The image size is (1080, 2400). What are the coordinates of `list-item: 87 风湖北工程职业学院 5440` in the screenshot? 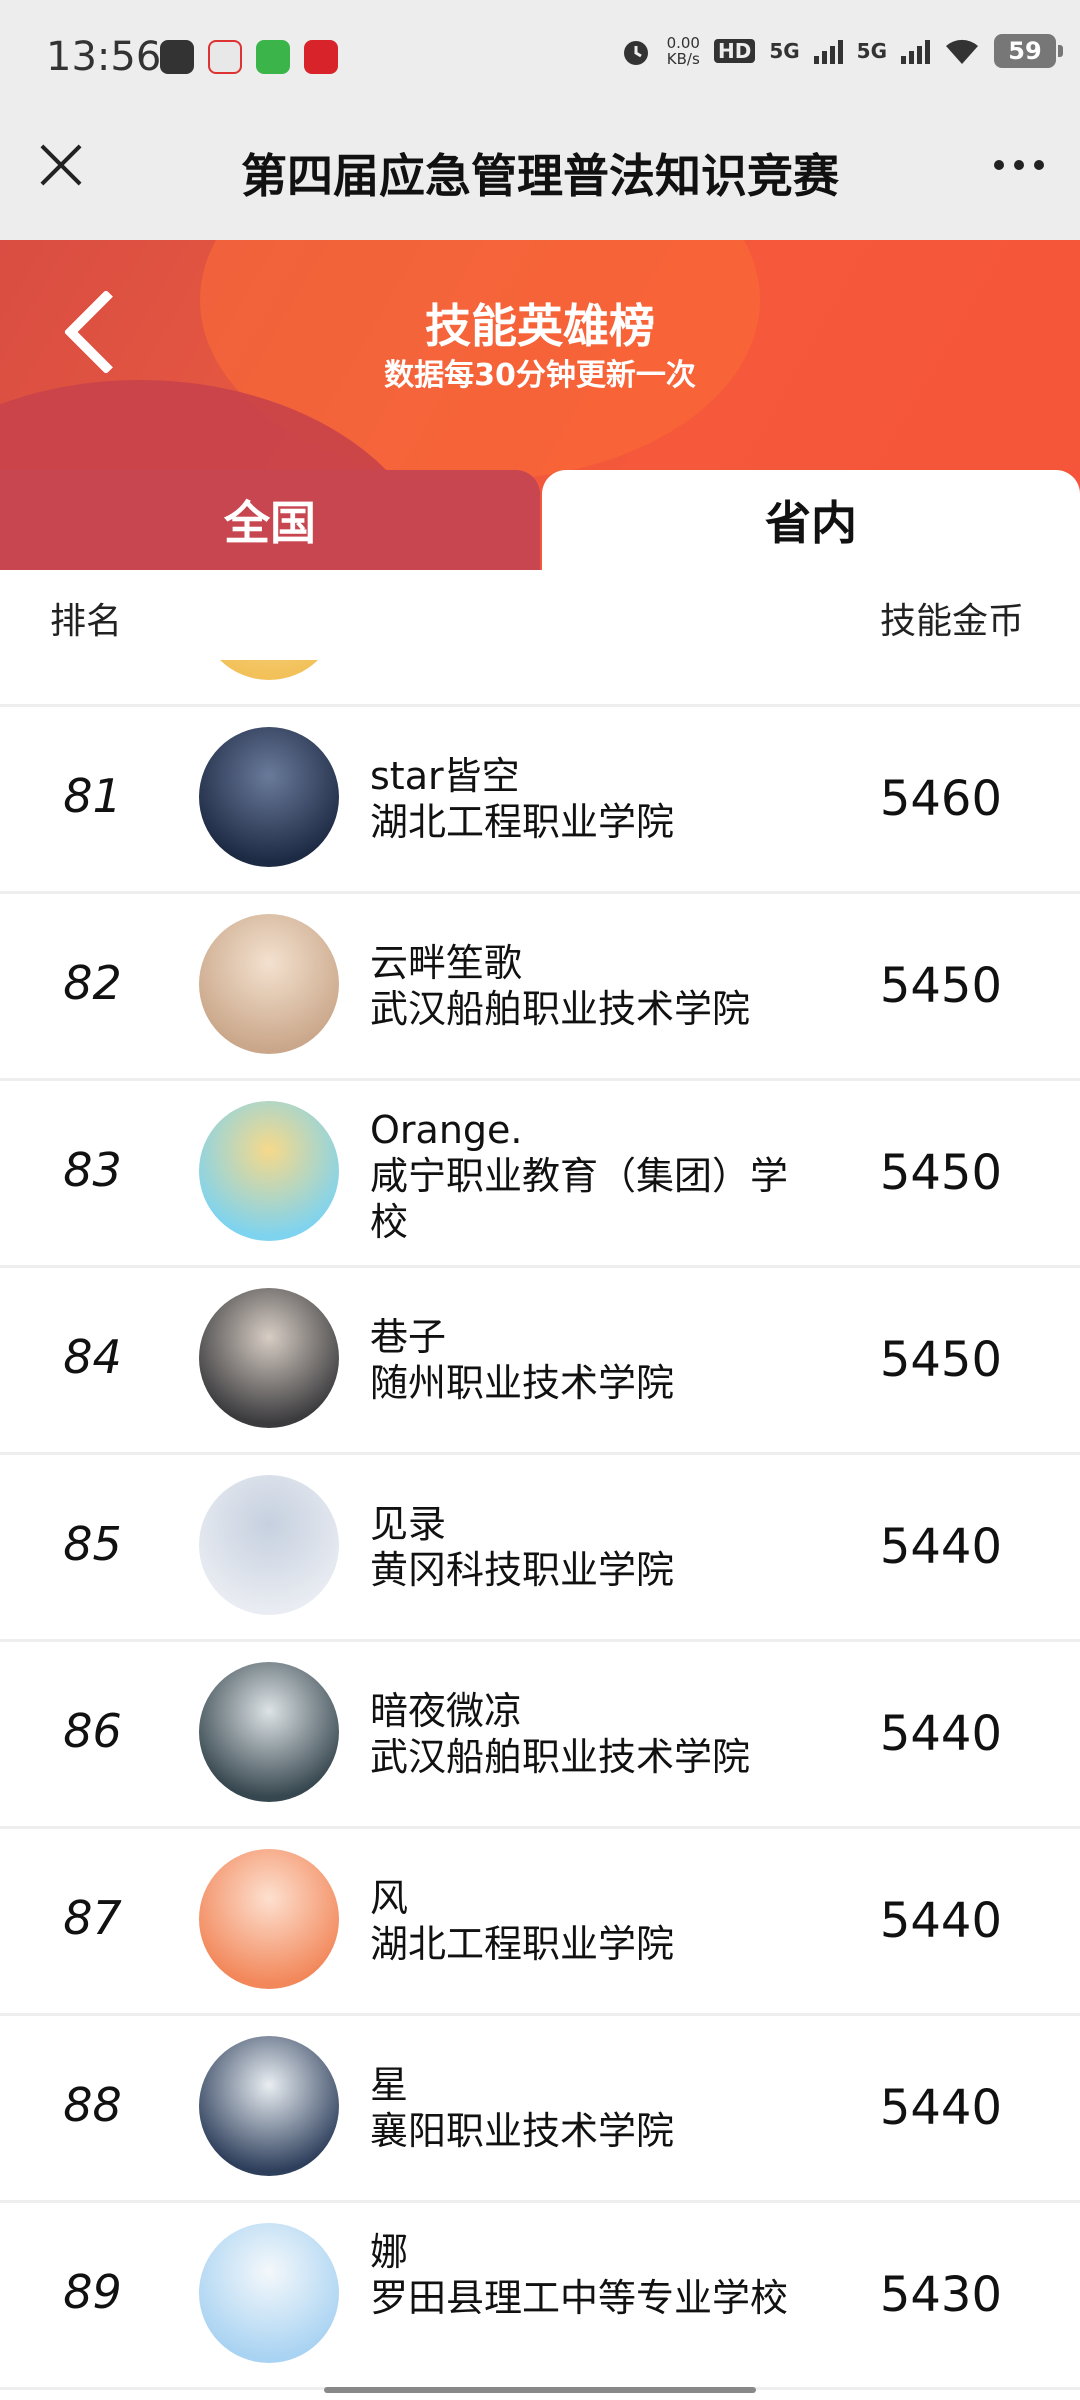 It's located at (540, 1921).